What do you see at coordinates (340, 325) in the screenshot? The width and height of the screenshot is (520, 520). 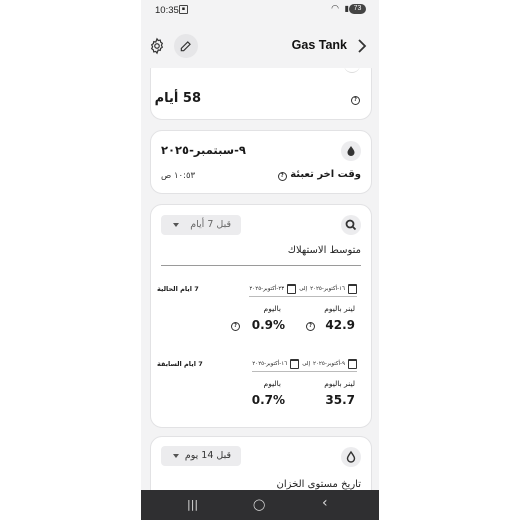 I see `liters-per-day-value: 42.9` at bounding box center [340, 325].